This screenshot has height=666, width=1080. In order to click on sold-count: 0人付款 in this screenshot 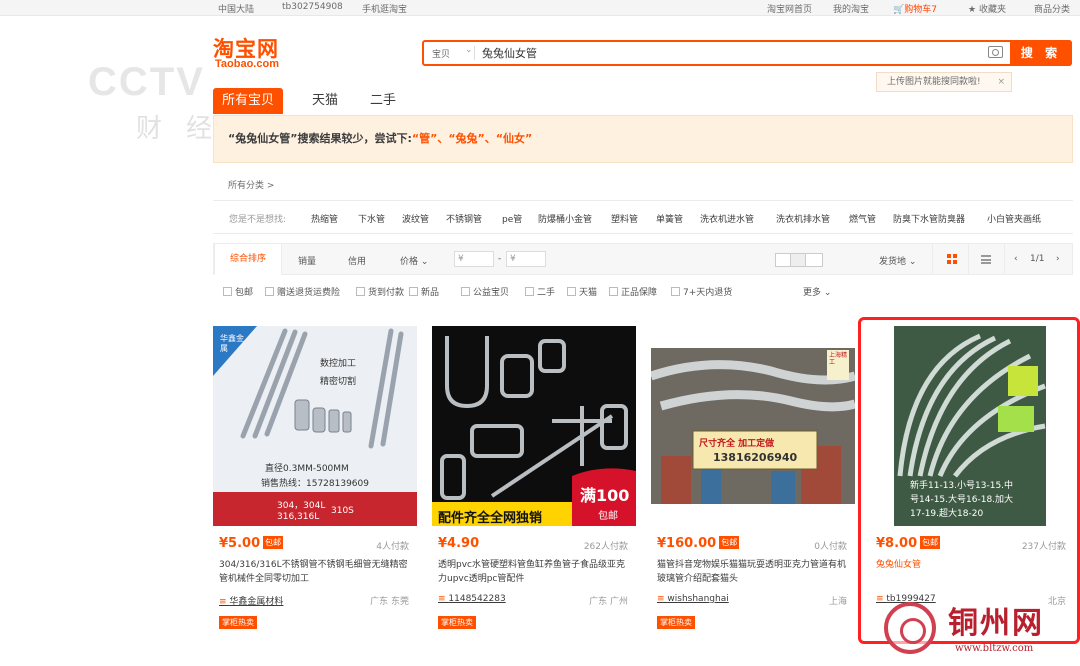, I will do `click(830, 547)`.